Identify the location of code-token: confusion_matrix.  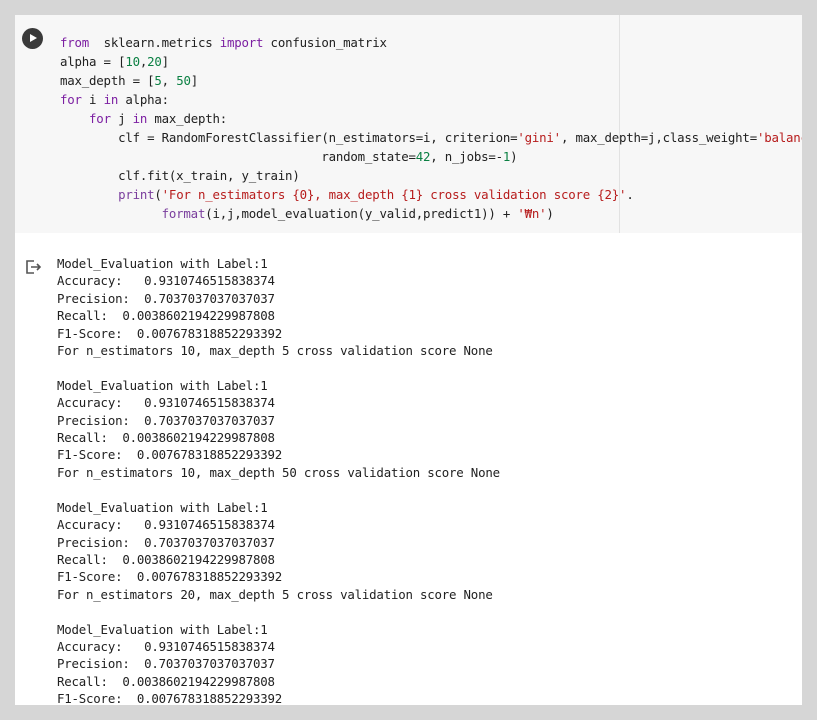
(325, 42).